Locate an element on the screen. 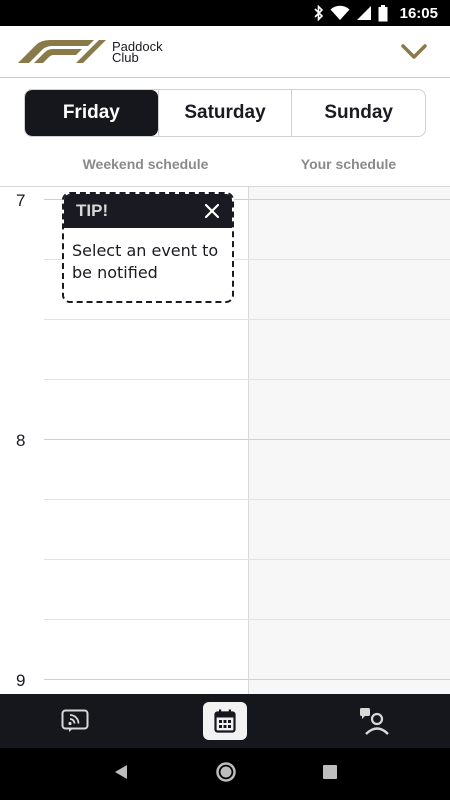 The height and width of the screenshot is (800, 450). back-icon is located at coordinates (121, 774).